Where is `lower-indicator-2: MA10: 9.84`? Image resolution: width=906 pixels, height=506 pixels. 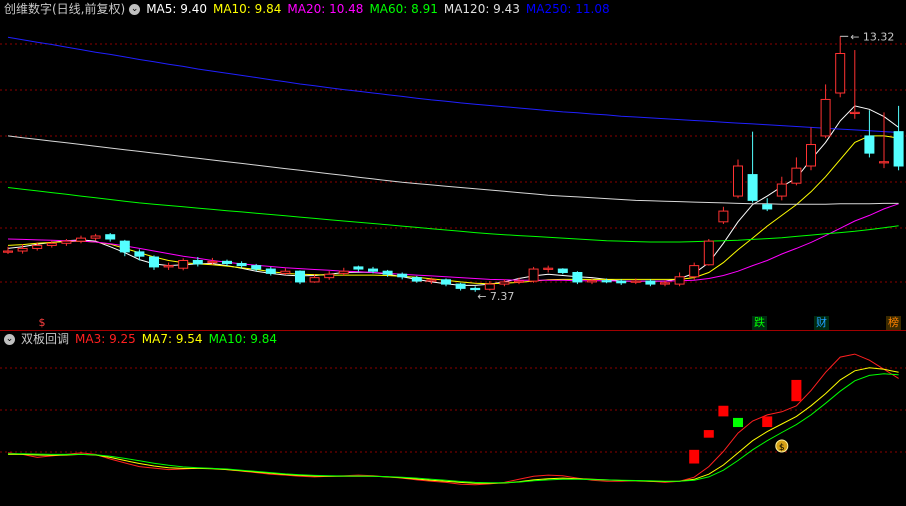 lower-indicator-2: MA10: 9.84 is located at coordinates (242, 339).